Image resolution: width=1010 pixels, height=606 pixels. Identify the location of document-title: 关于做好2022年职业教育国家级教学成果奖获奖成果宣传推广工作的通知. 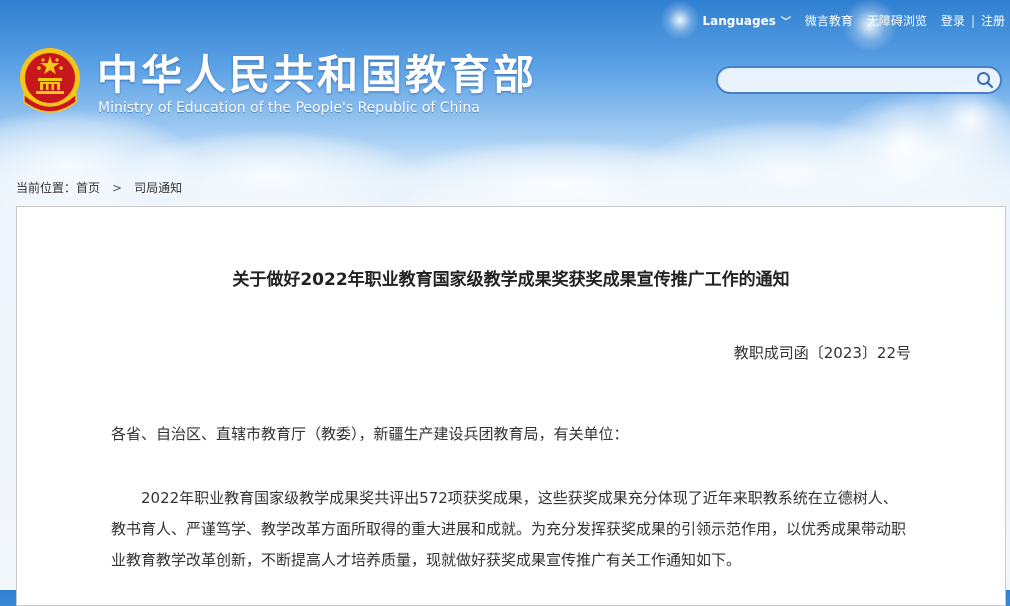
(511, 280).